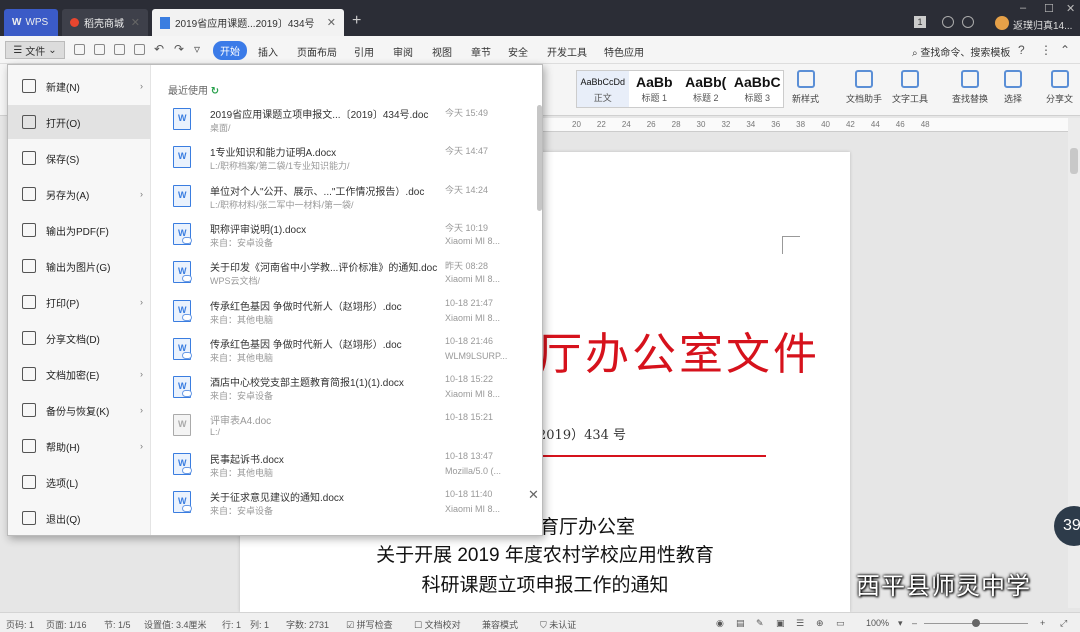  Describe the element at coordinates (1067, 526) in the screenshot. I see `floating-badge: 39` at that location.